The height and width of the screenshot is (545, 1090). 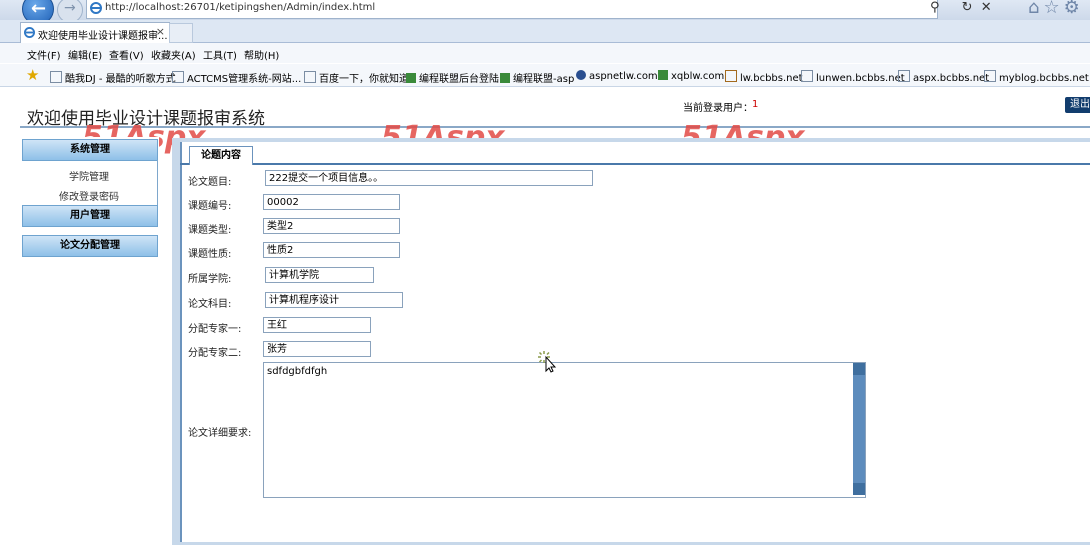 What do you see at coordinates (334, 300) in the screenshot?
I see `subject-field: 计算机程序设计` at bounding box center [334, 300].